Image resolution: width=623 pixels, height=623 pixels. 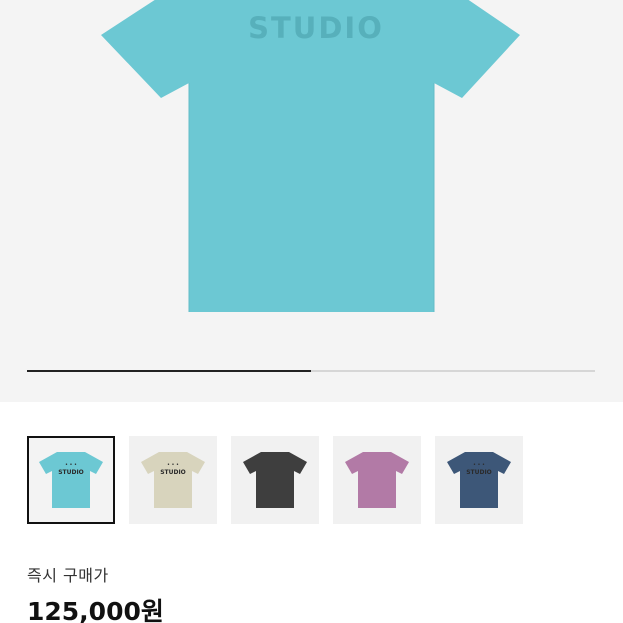 I want to click on color-thumbnails: • • • STUDIO • • • STUDIO • • • STUDIO, so click(x=312, y=481).